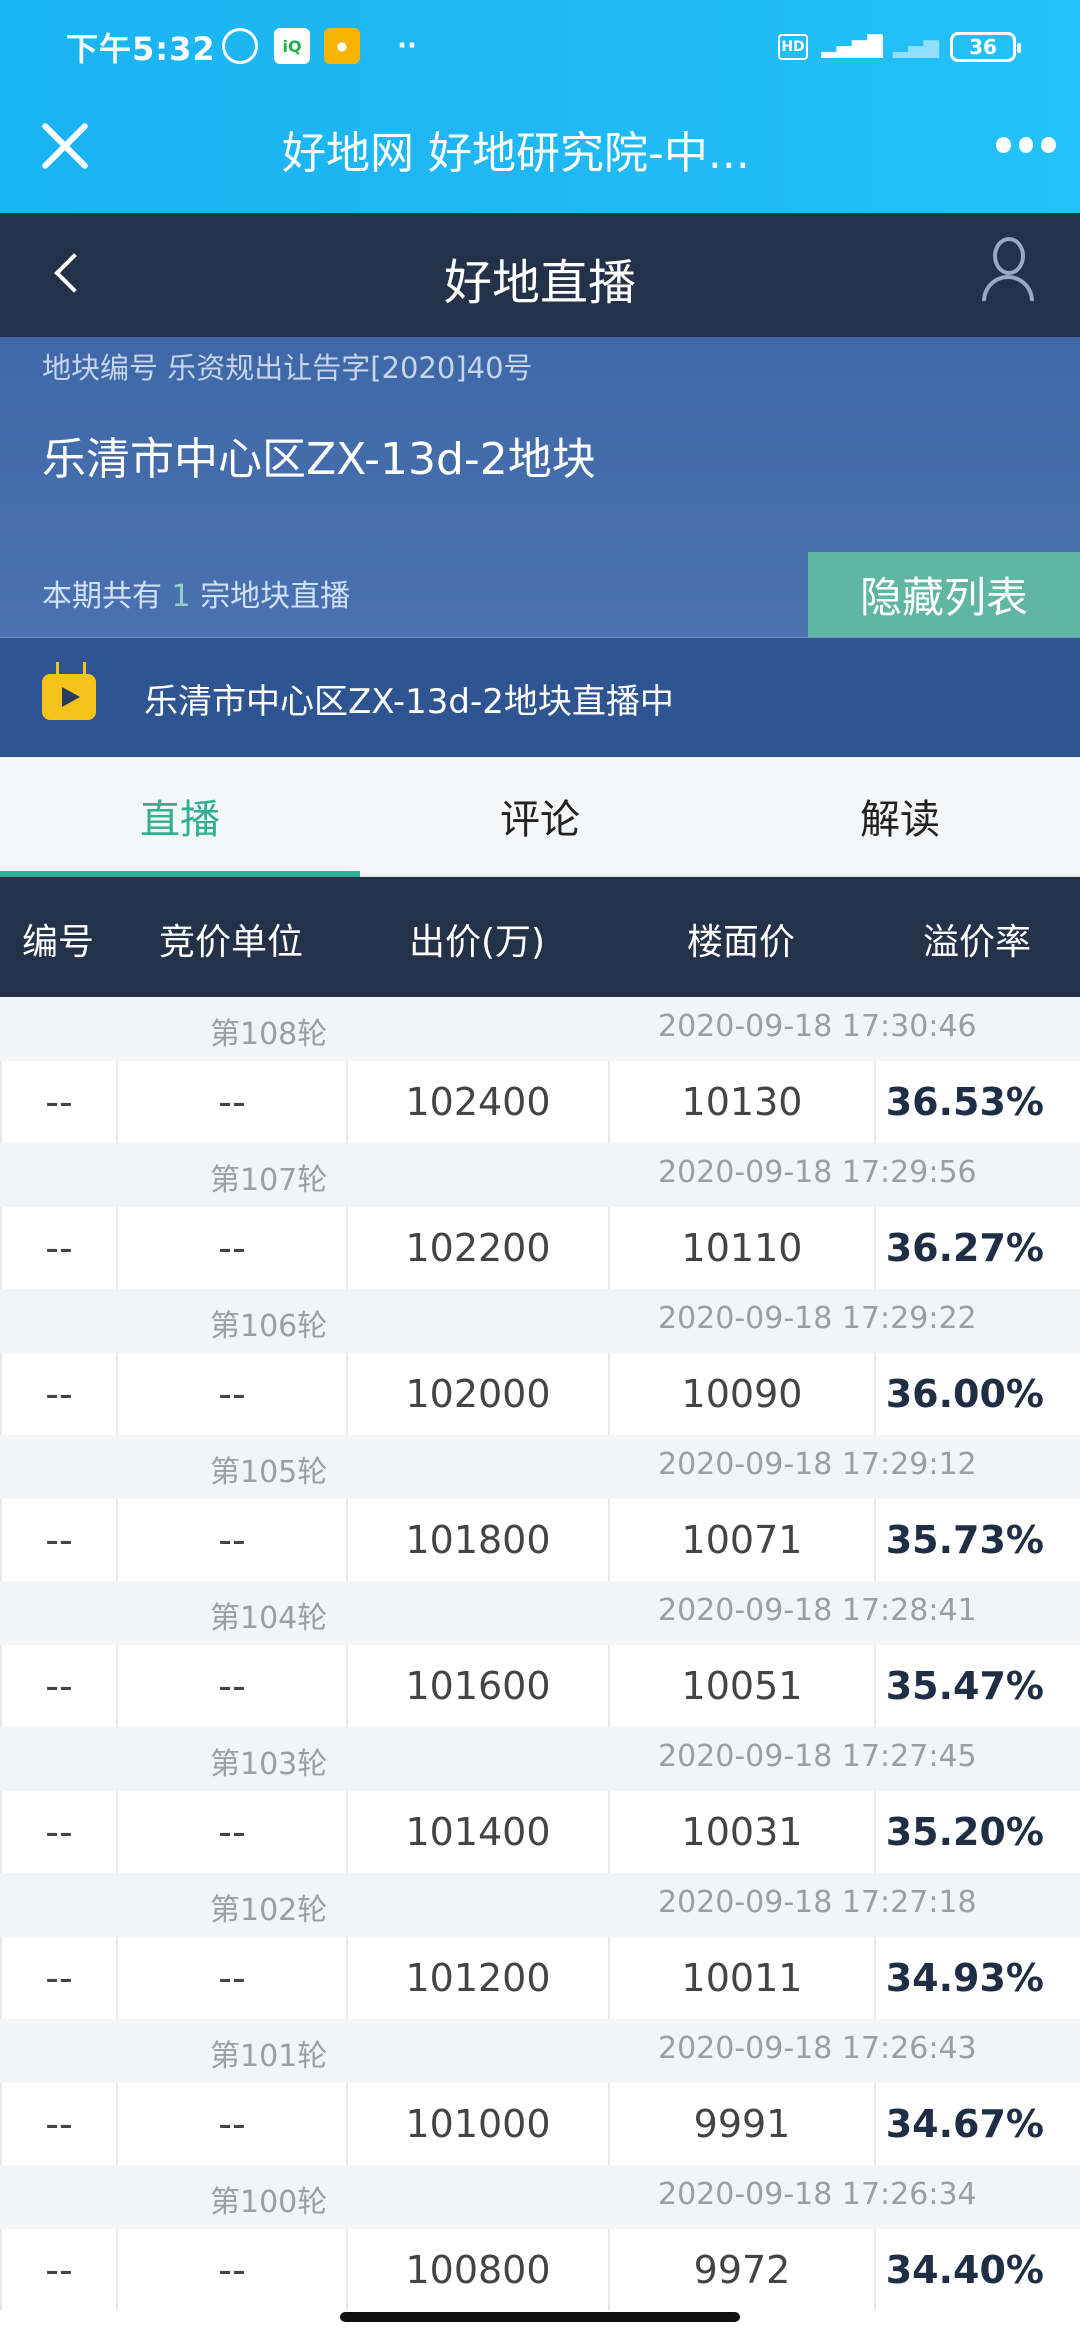  I want to click on round-time: 2020-09-18 17:26:43, so click(817, 2048).